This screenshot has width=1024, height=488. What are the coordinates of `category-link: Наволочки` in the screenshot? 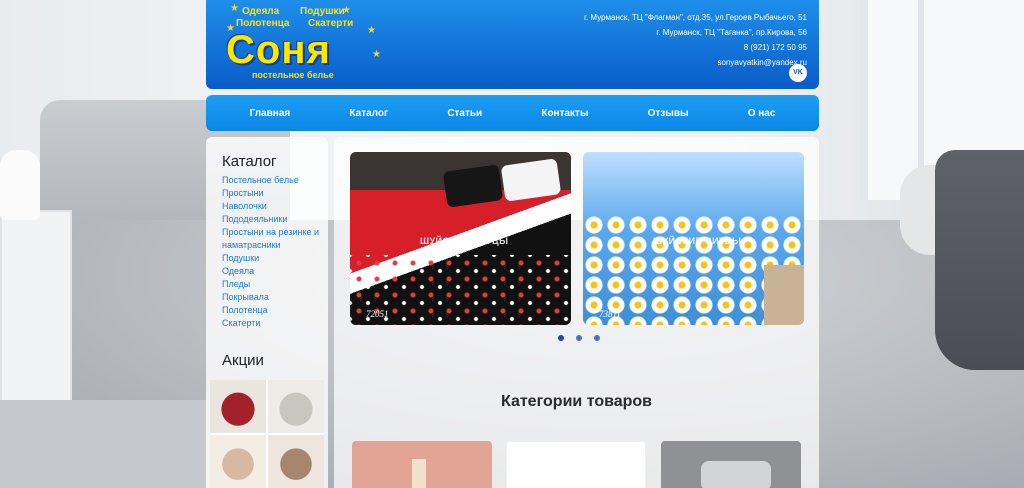 It's located at (275, 206).